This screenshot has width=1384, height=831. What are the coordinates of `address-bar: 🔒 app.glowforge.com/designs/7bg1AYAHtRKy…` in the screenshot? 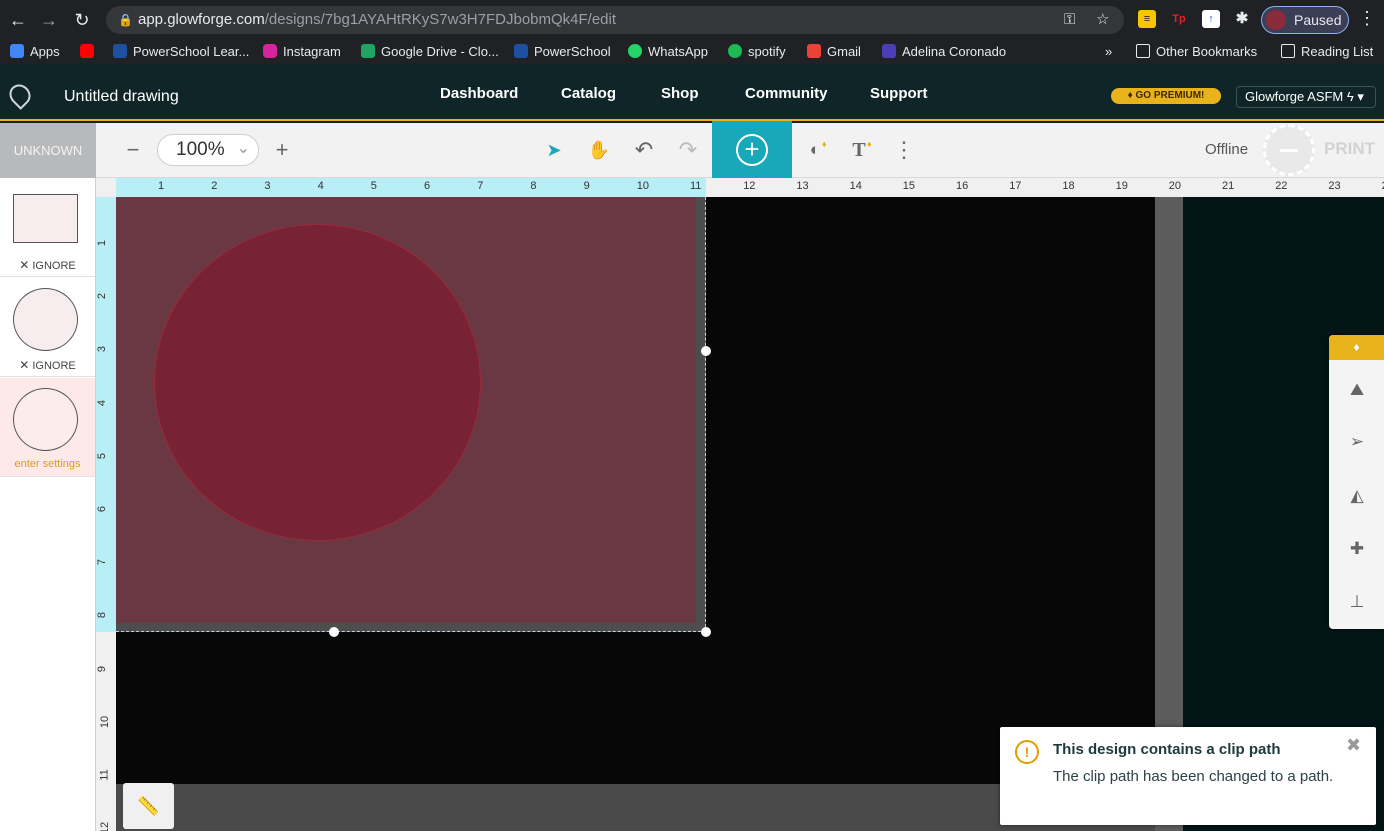 It's located at (615, 20).